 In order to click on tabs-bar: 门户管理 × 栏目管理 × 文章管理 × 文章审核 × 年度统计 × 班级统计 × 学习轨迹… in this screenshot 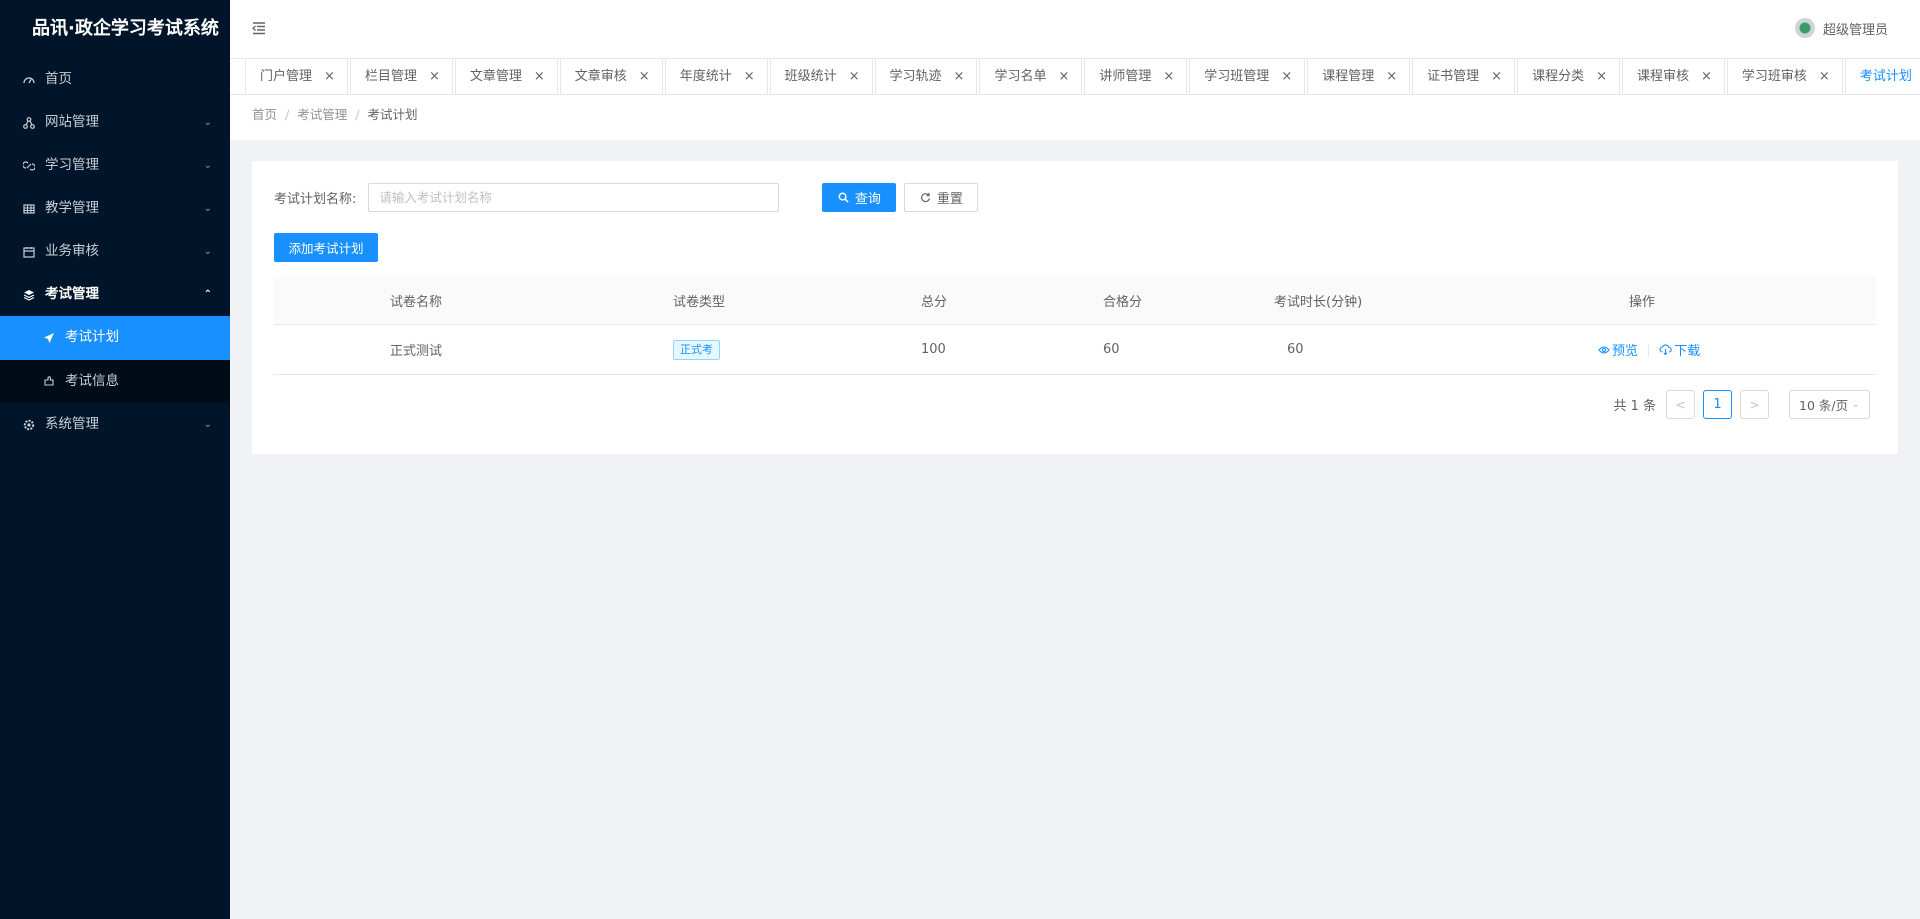, I will do `click(1075, 76)`.